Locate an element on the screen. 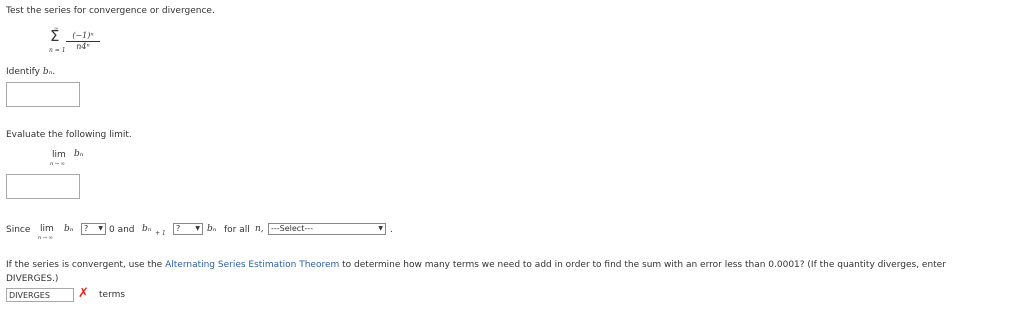 This screenshot has width=1024, height=311. since-lim: lim is located at coordinates (47, 229).